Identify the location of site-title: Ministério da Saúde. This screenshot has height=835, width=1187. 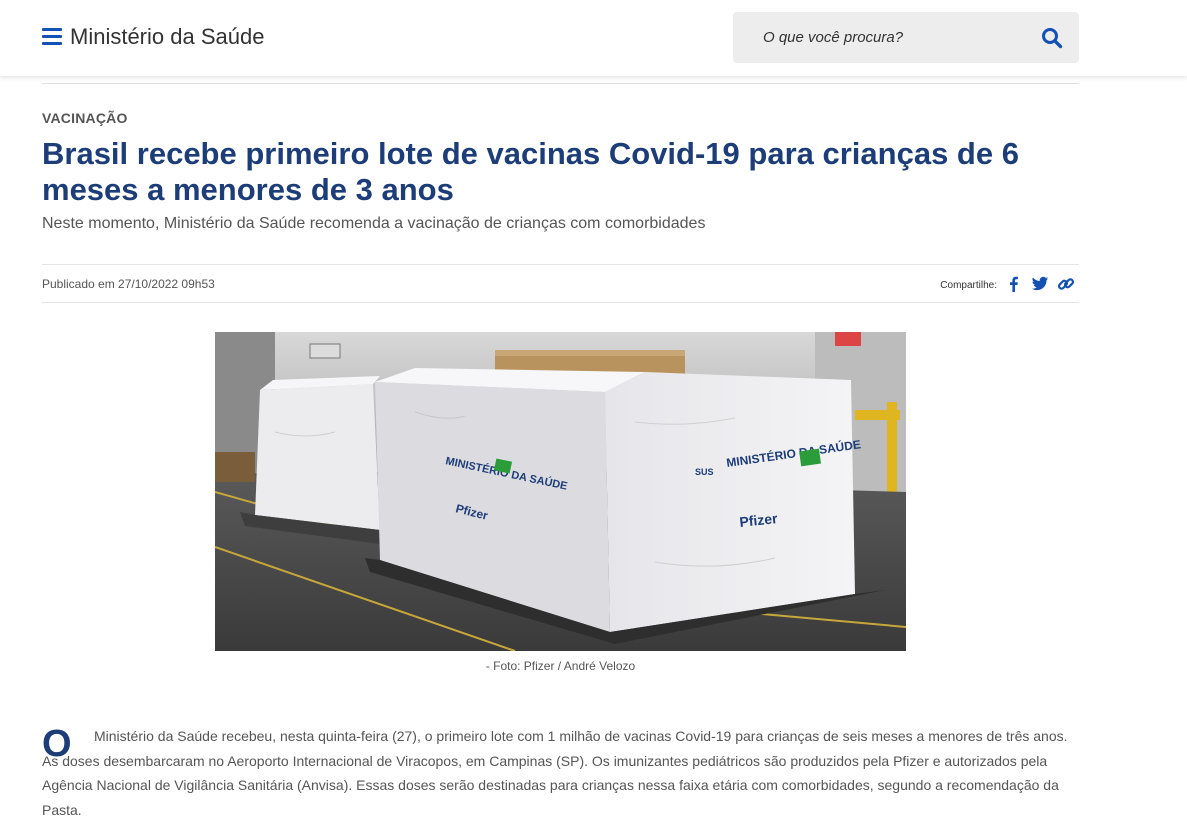
(167, 37).